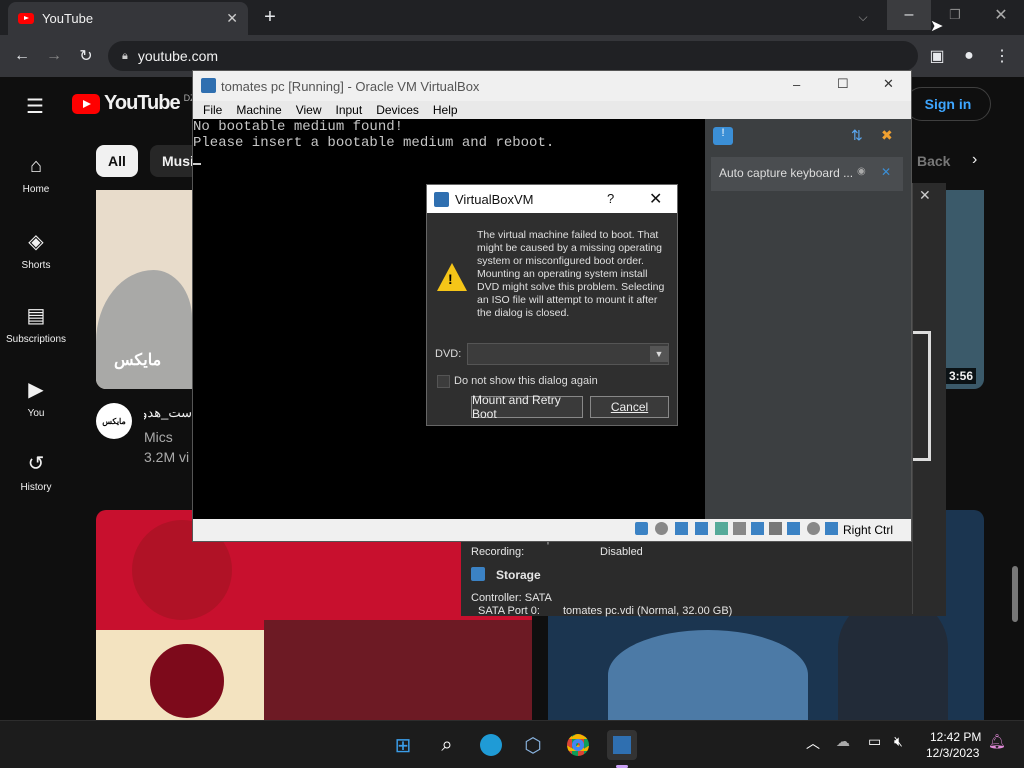  Describe the element at coordinates (258, 110) in the screenshot. I see `menu-machine: Machine` at that location.